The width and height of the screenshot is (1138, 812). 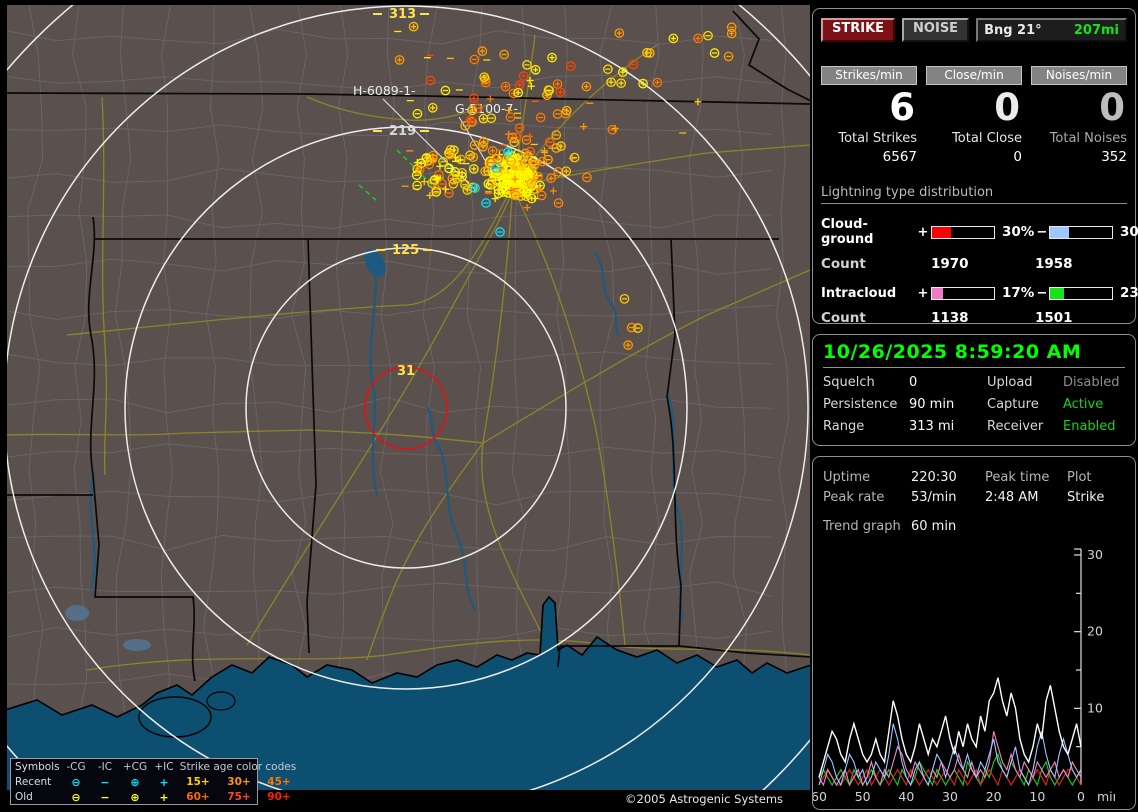 I want to click on legend-symbols-title: Symbols, so click(x=37, y=767).